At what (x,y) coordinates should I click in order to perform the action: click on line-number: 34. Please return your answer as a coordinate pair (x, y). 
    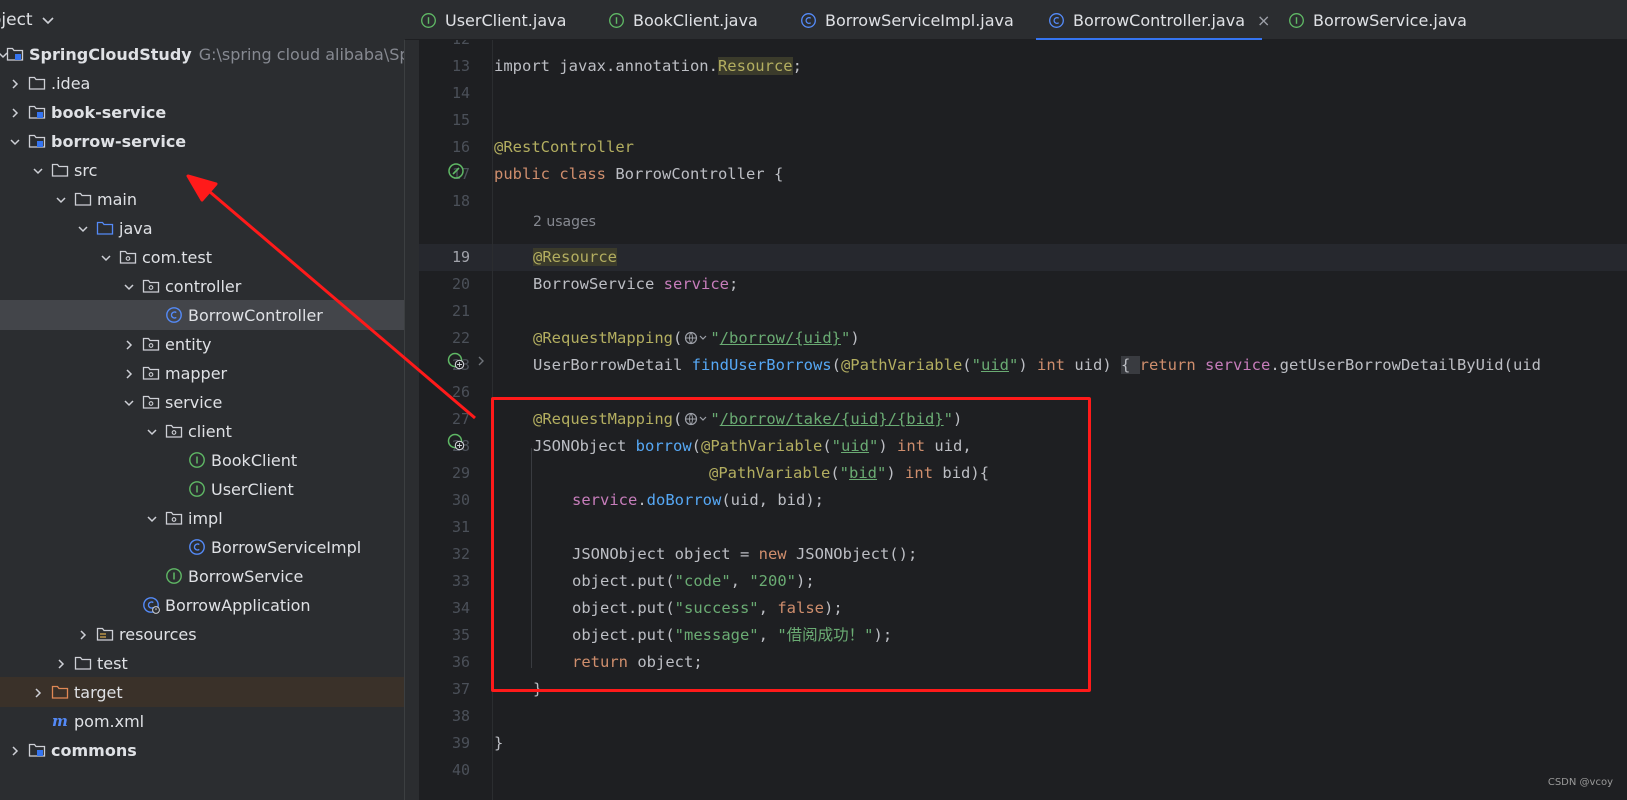
    Looking at the image, I should click on (460, 608).